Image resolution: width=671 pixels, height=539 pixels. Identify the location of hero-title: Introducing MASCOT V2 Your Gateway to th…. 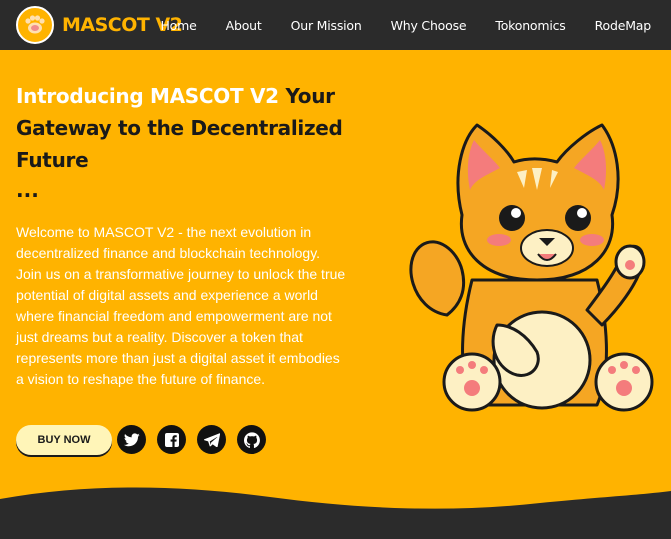
(181, 128).